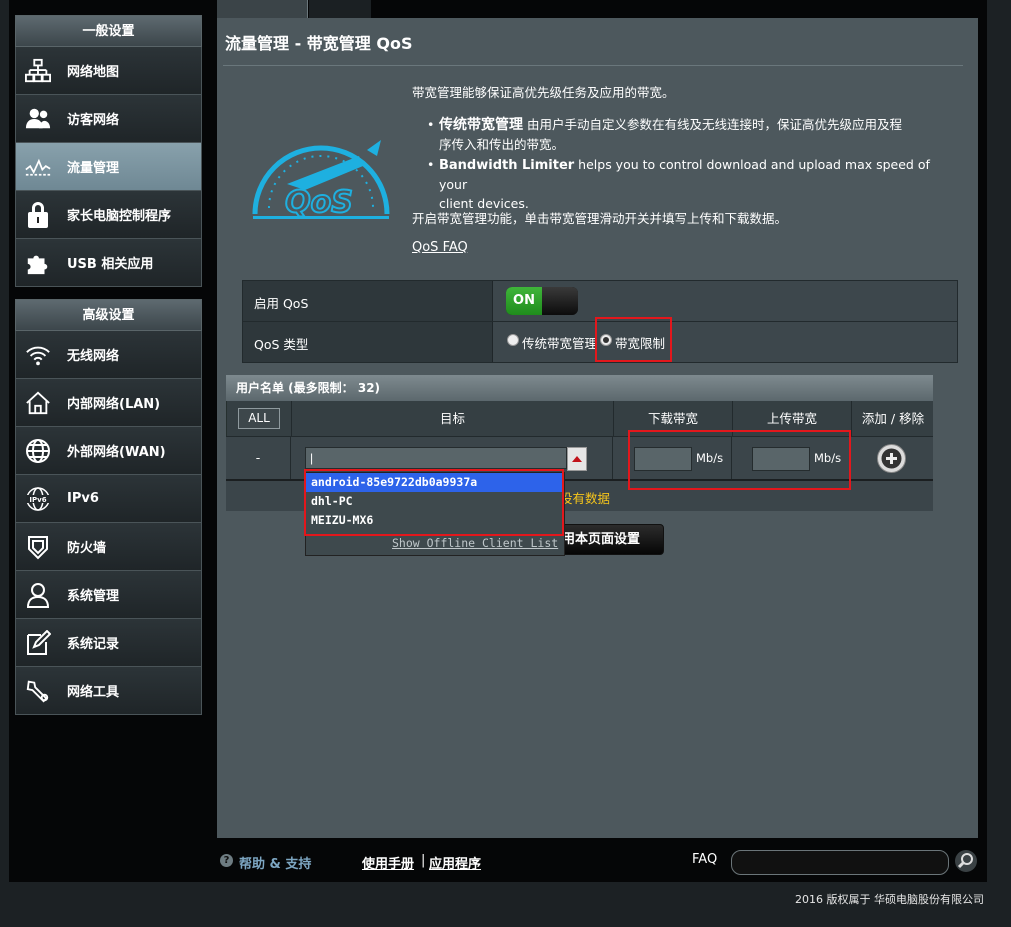  What do you see at coordinates (319, 43) in the screenshot?
I see `page-title: 流量管理 - 带宽管理 QoS` at bounding box center [319, 43].